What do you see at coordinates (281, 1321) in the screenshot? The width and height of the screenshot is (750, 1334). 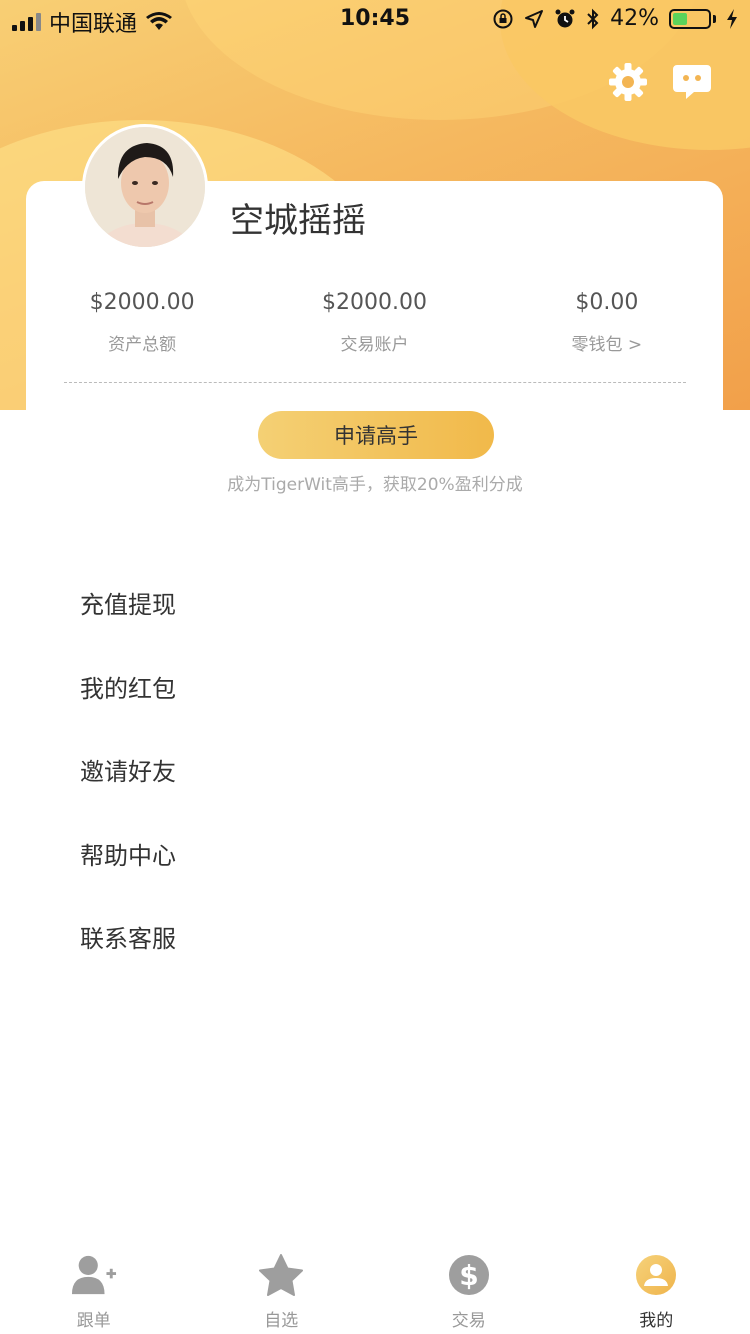 I see `tab-label: 自选` at bounding box center [281, 1321].